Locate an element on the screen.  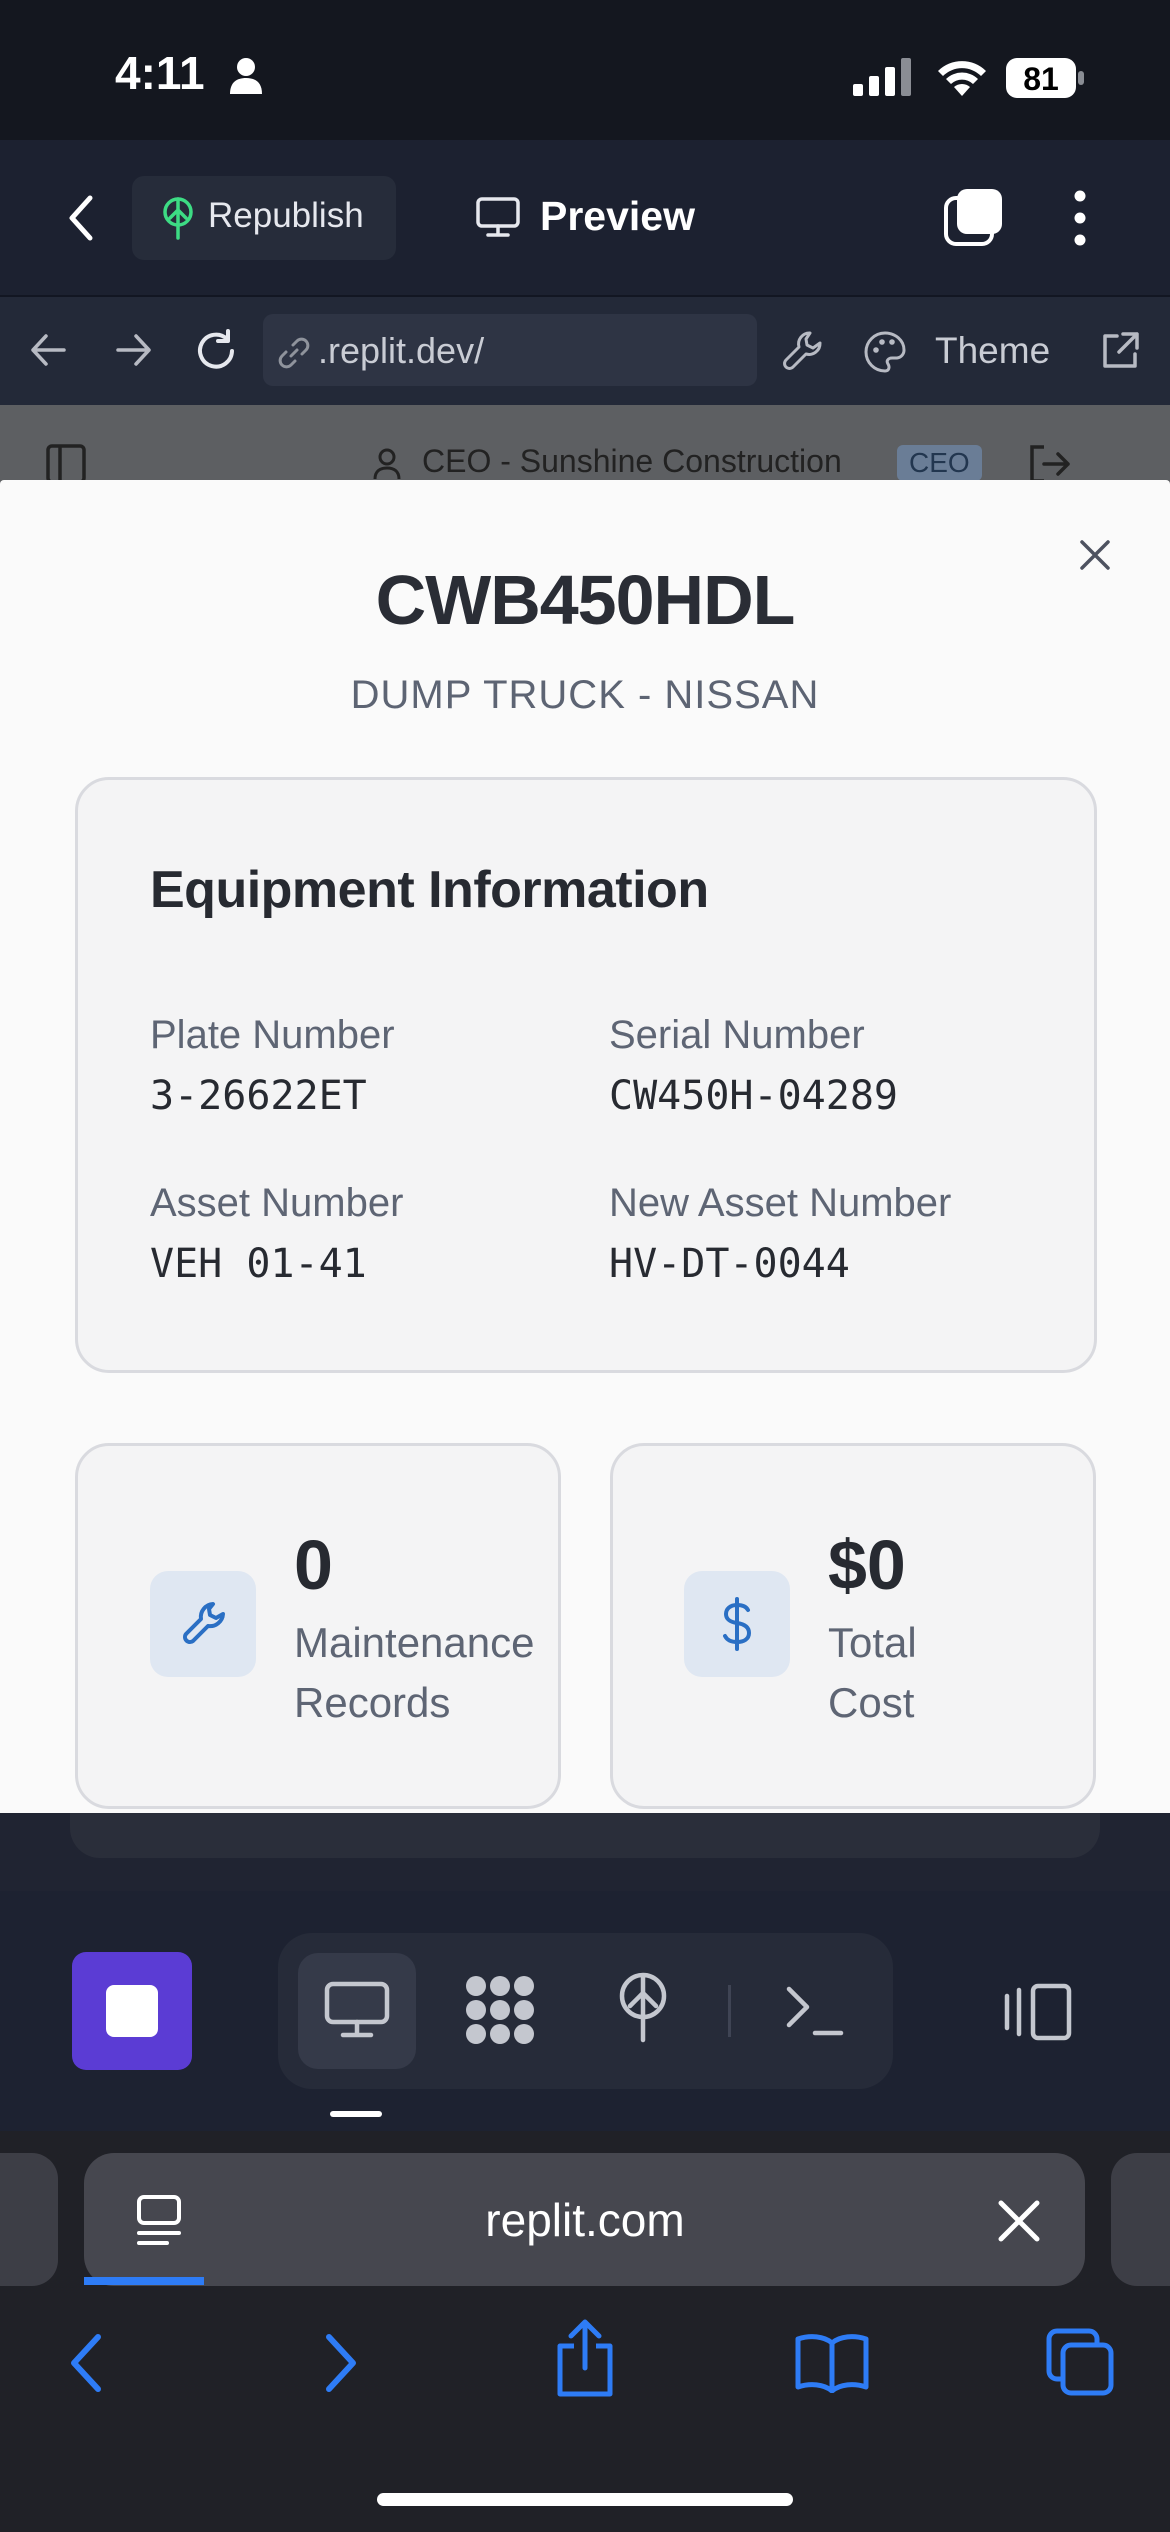
new-asset-number-label: New Asset Number is located at coordinates (780, 1203).